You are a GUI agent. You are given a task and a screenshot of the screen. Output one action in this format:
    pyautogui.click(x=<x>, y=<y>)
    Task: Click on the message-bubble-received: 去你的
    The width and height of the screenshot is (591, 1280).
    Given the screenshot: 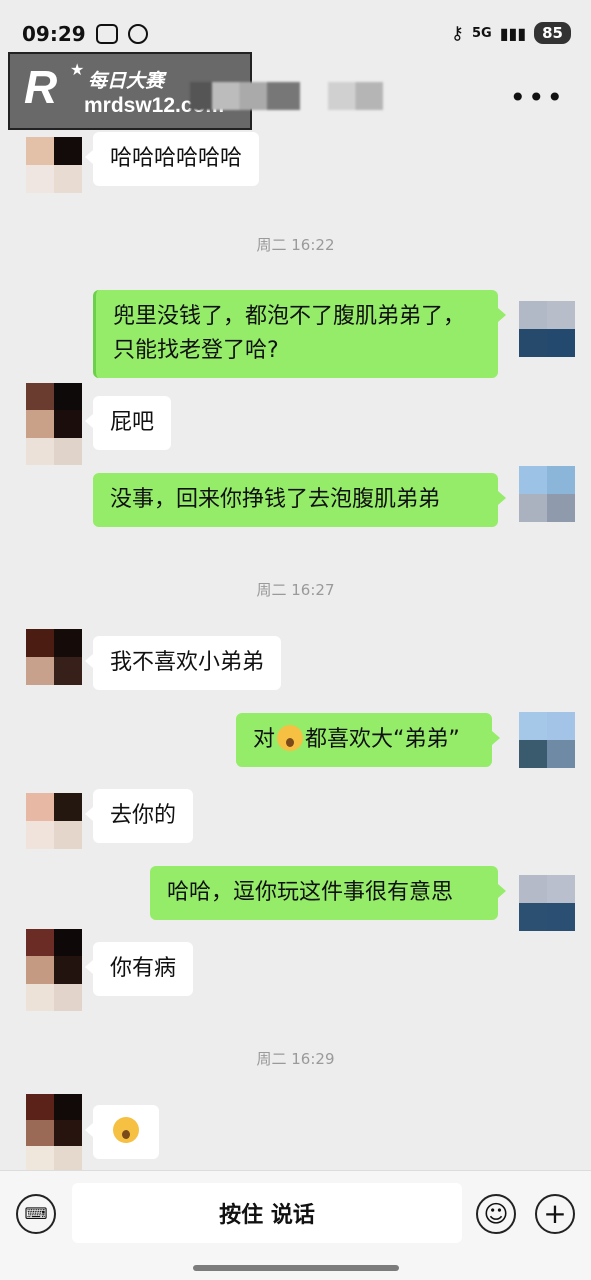 What is the action you would take?
    pyautogui.click(x=139, y=816)
    